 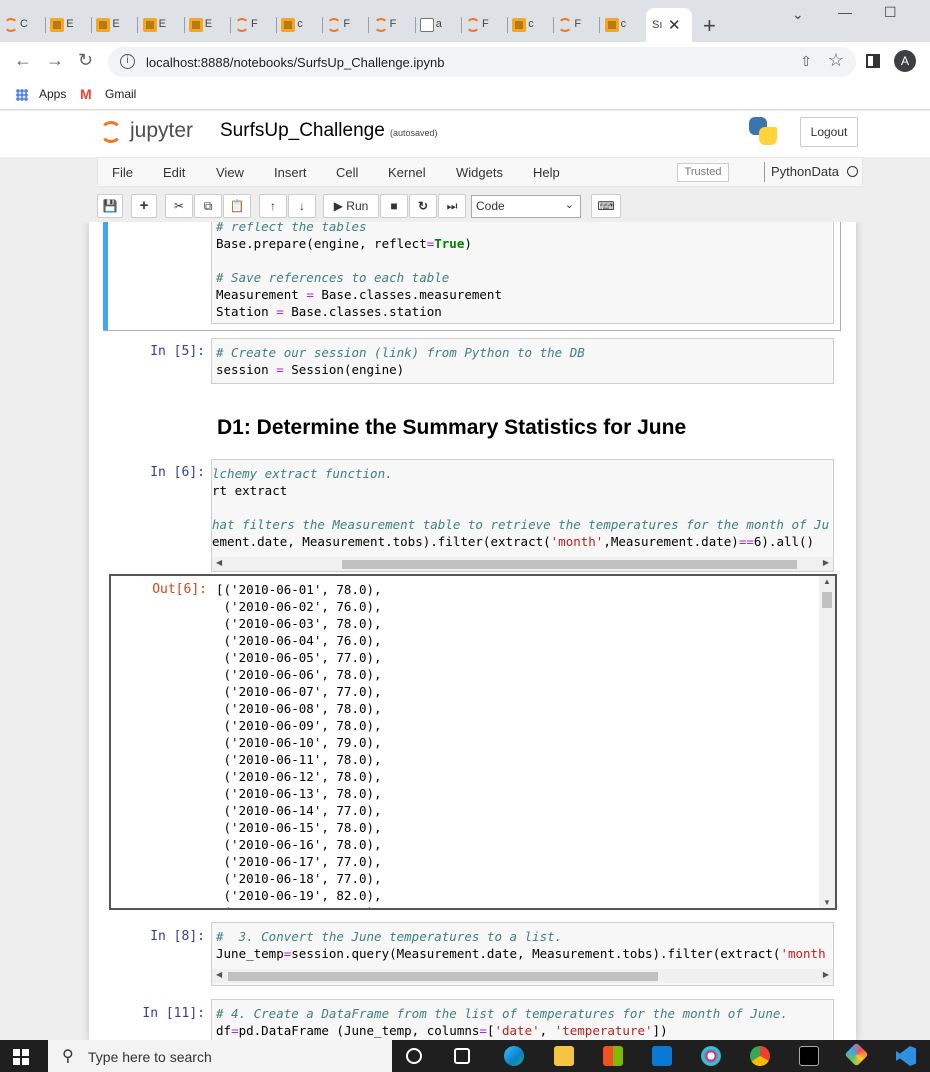 What do you see at coordinates (394, 206) in the screenshot?
I see `interrupt-icon: ■` at bounding box center [394, 206].